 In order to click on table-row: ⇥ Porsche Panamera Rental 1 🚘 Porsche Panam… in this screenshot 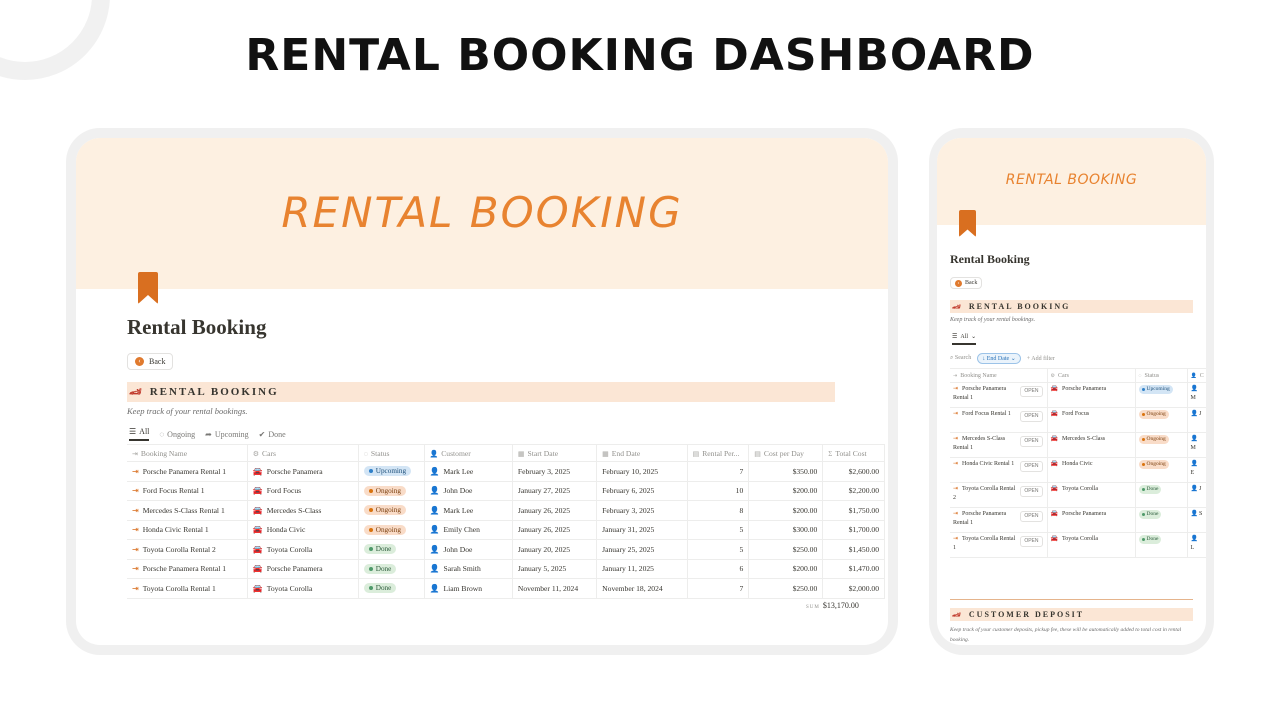, I will do `click(506, 471)`.